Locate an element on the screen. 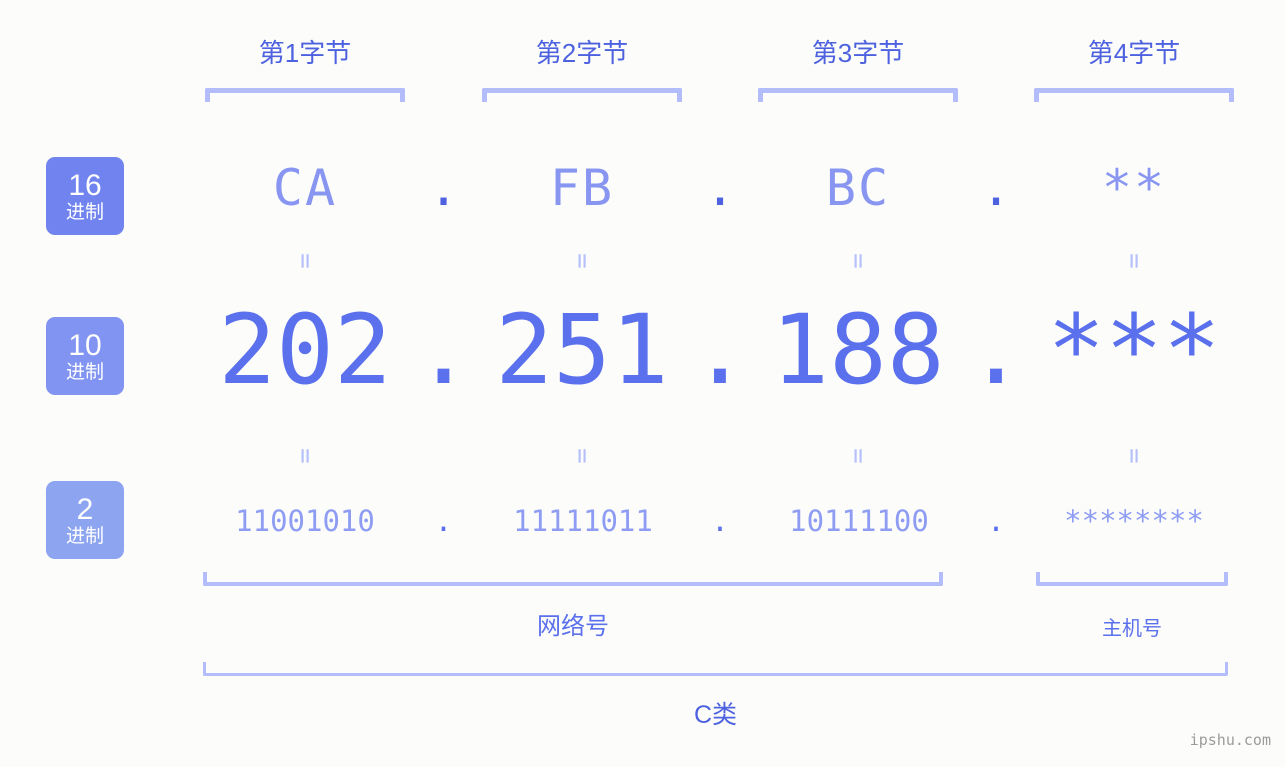  address-class-bracket is located at coordinates (715, 669).